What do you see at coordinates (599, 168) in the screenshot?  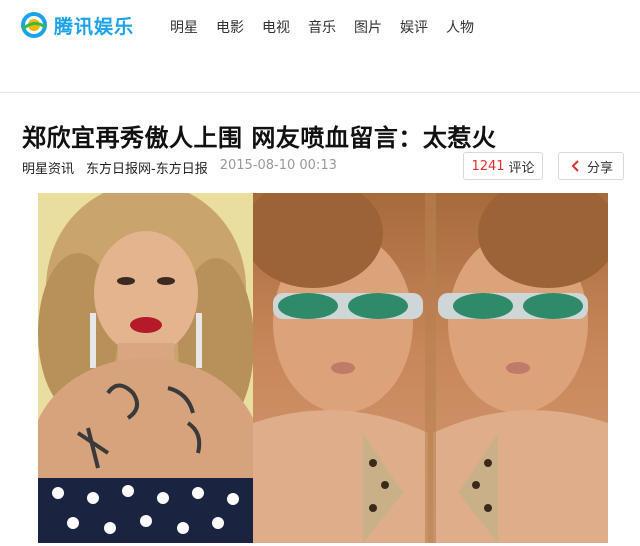 I see `share-label: 分享` at bounding box center [599, 168].